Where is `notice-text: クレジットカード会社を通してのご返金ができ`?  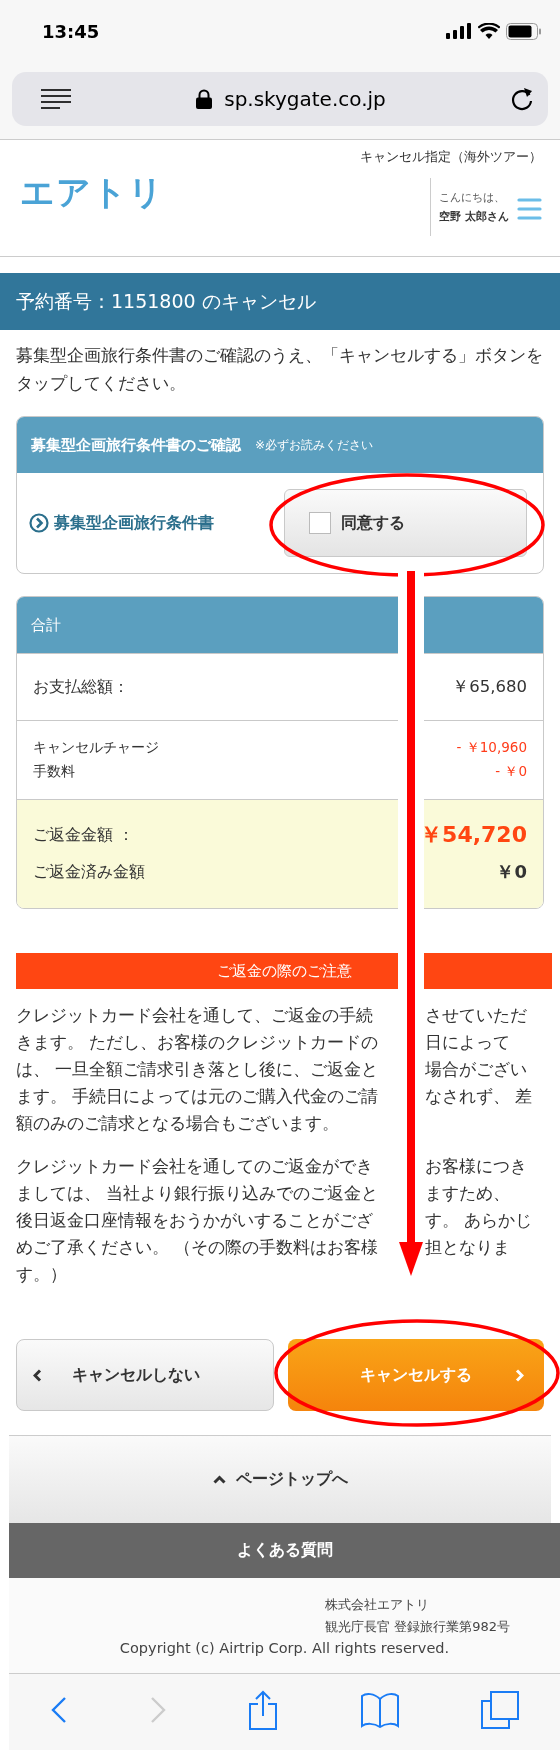
notice-text: クレジットカード会社を通してのご返金ができ is located at coordinates (195, 1166).